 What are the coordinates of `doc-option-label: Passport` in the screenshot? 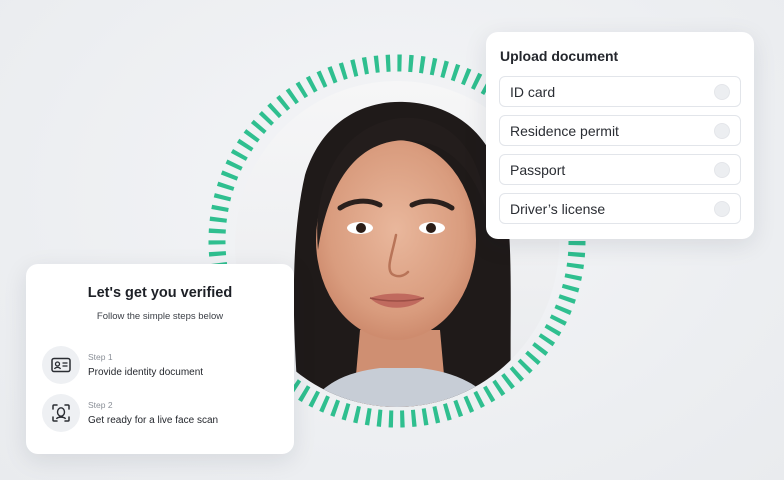 It's located at (538, 169).